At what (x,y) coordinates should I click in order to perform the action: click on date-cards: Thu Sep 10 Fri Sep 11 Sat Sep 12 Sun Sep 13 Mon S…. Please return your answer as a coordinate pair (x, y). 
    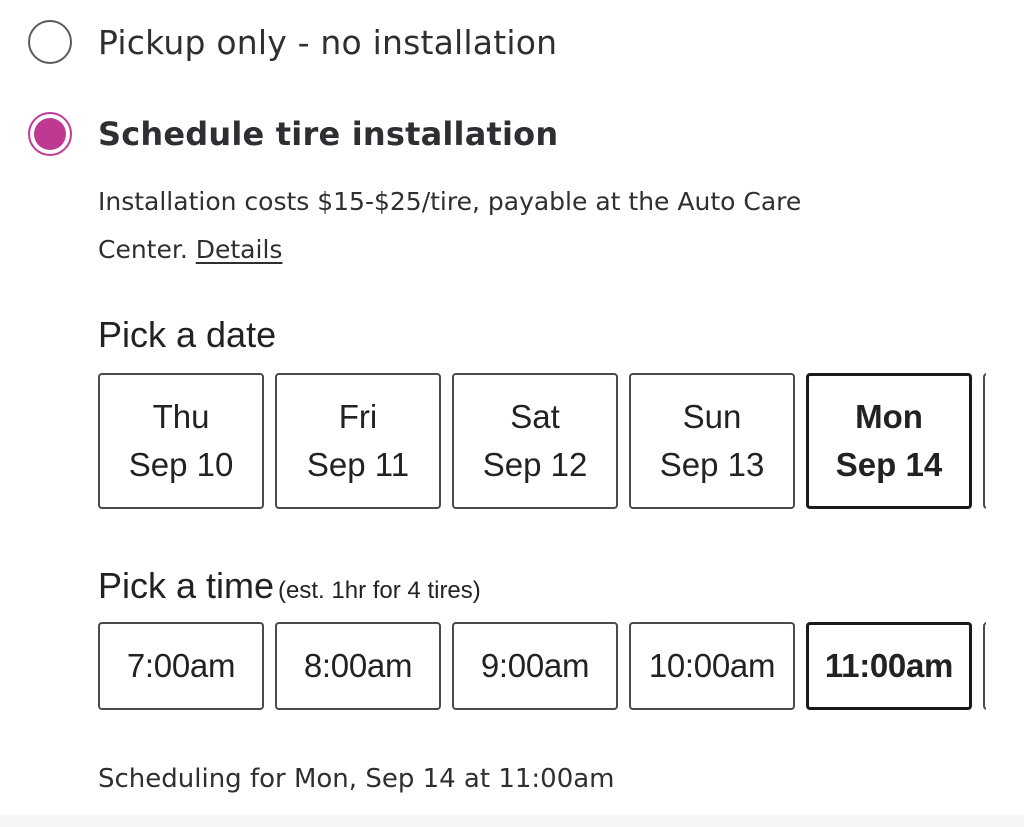
    Looking at the image, I should click on (542, 441).